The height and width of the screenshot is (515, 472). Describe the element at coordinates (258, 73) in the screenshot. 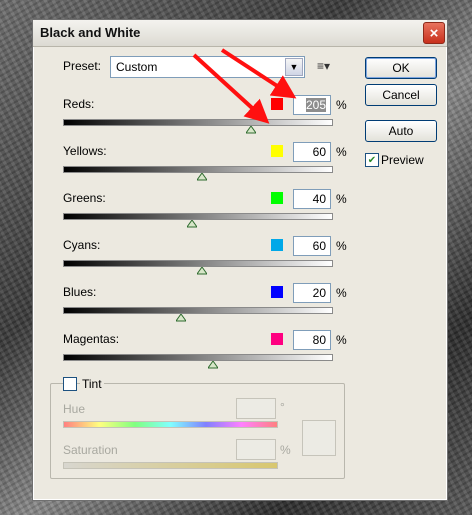

I see `arrow-to-reds-value` at that location.